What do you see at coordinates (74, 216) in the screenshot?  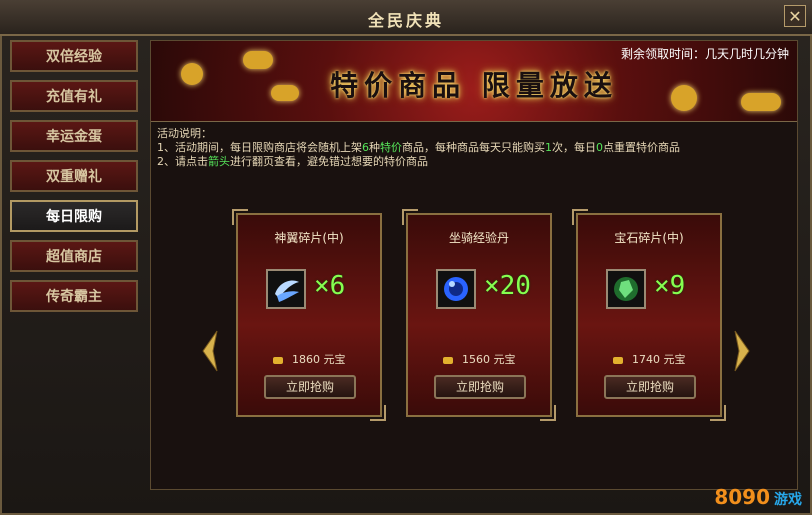 I see `sidebar-item-daily-limited: 每日限购` at bounding box center [74, 216].